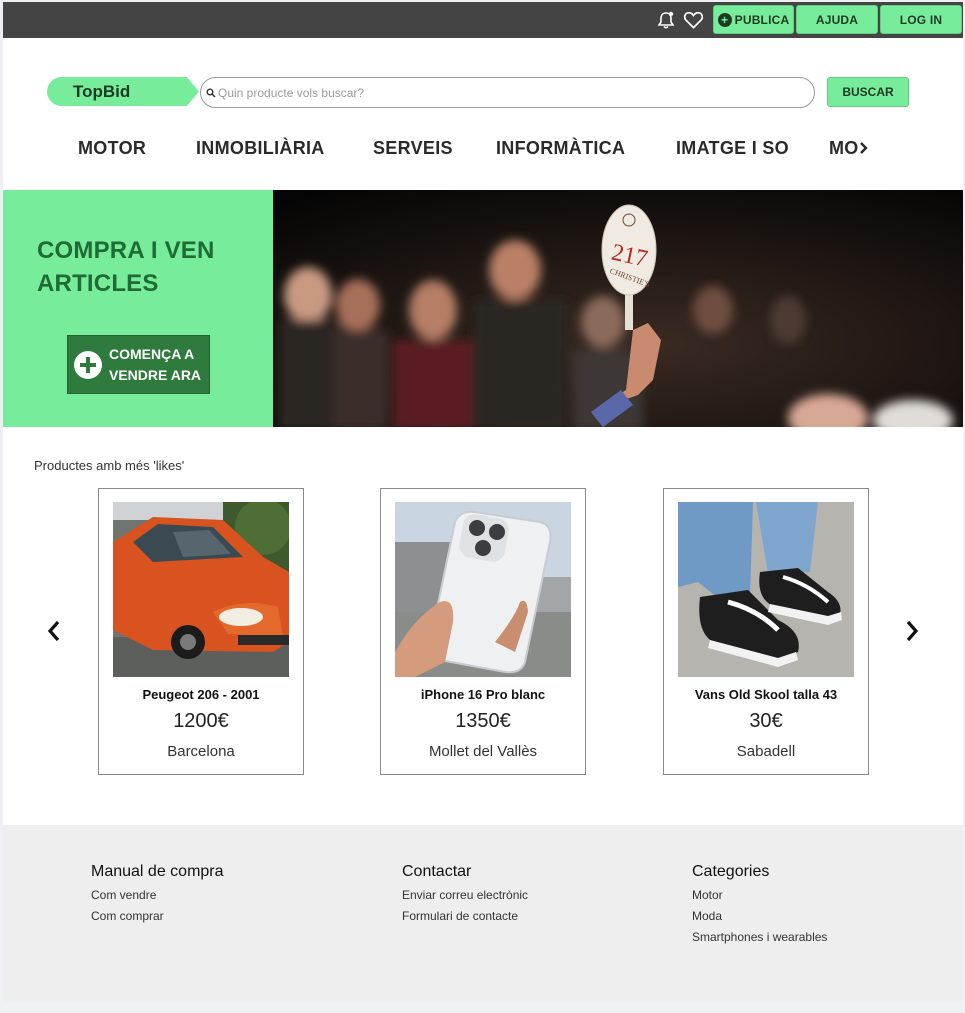 The width and height of the screenshot is (965, 1013). What do you see at coordinates (437, 871) in the screenshot?
I see `footer-heading: Contactar` at bounding box center [437, 871].